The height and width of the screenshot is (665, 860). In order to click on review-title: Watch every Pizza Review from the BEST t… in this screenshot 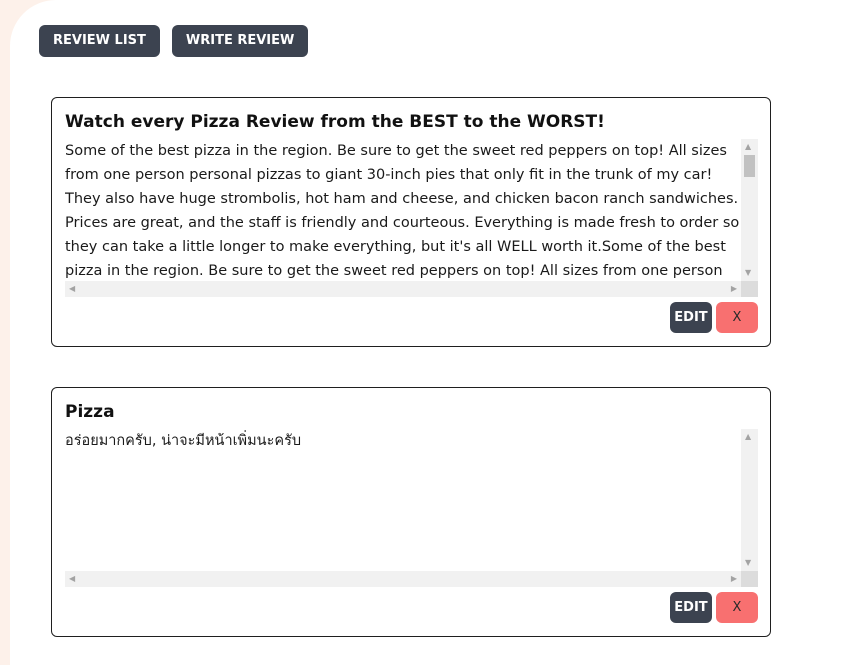, I will do `click(335, 122)`.